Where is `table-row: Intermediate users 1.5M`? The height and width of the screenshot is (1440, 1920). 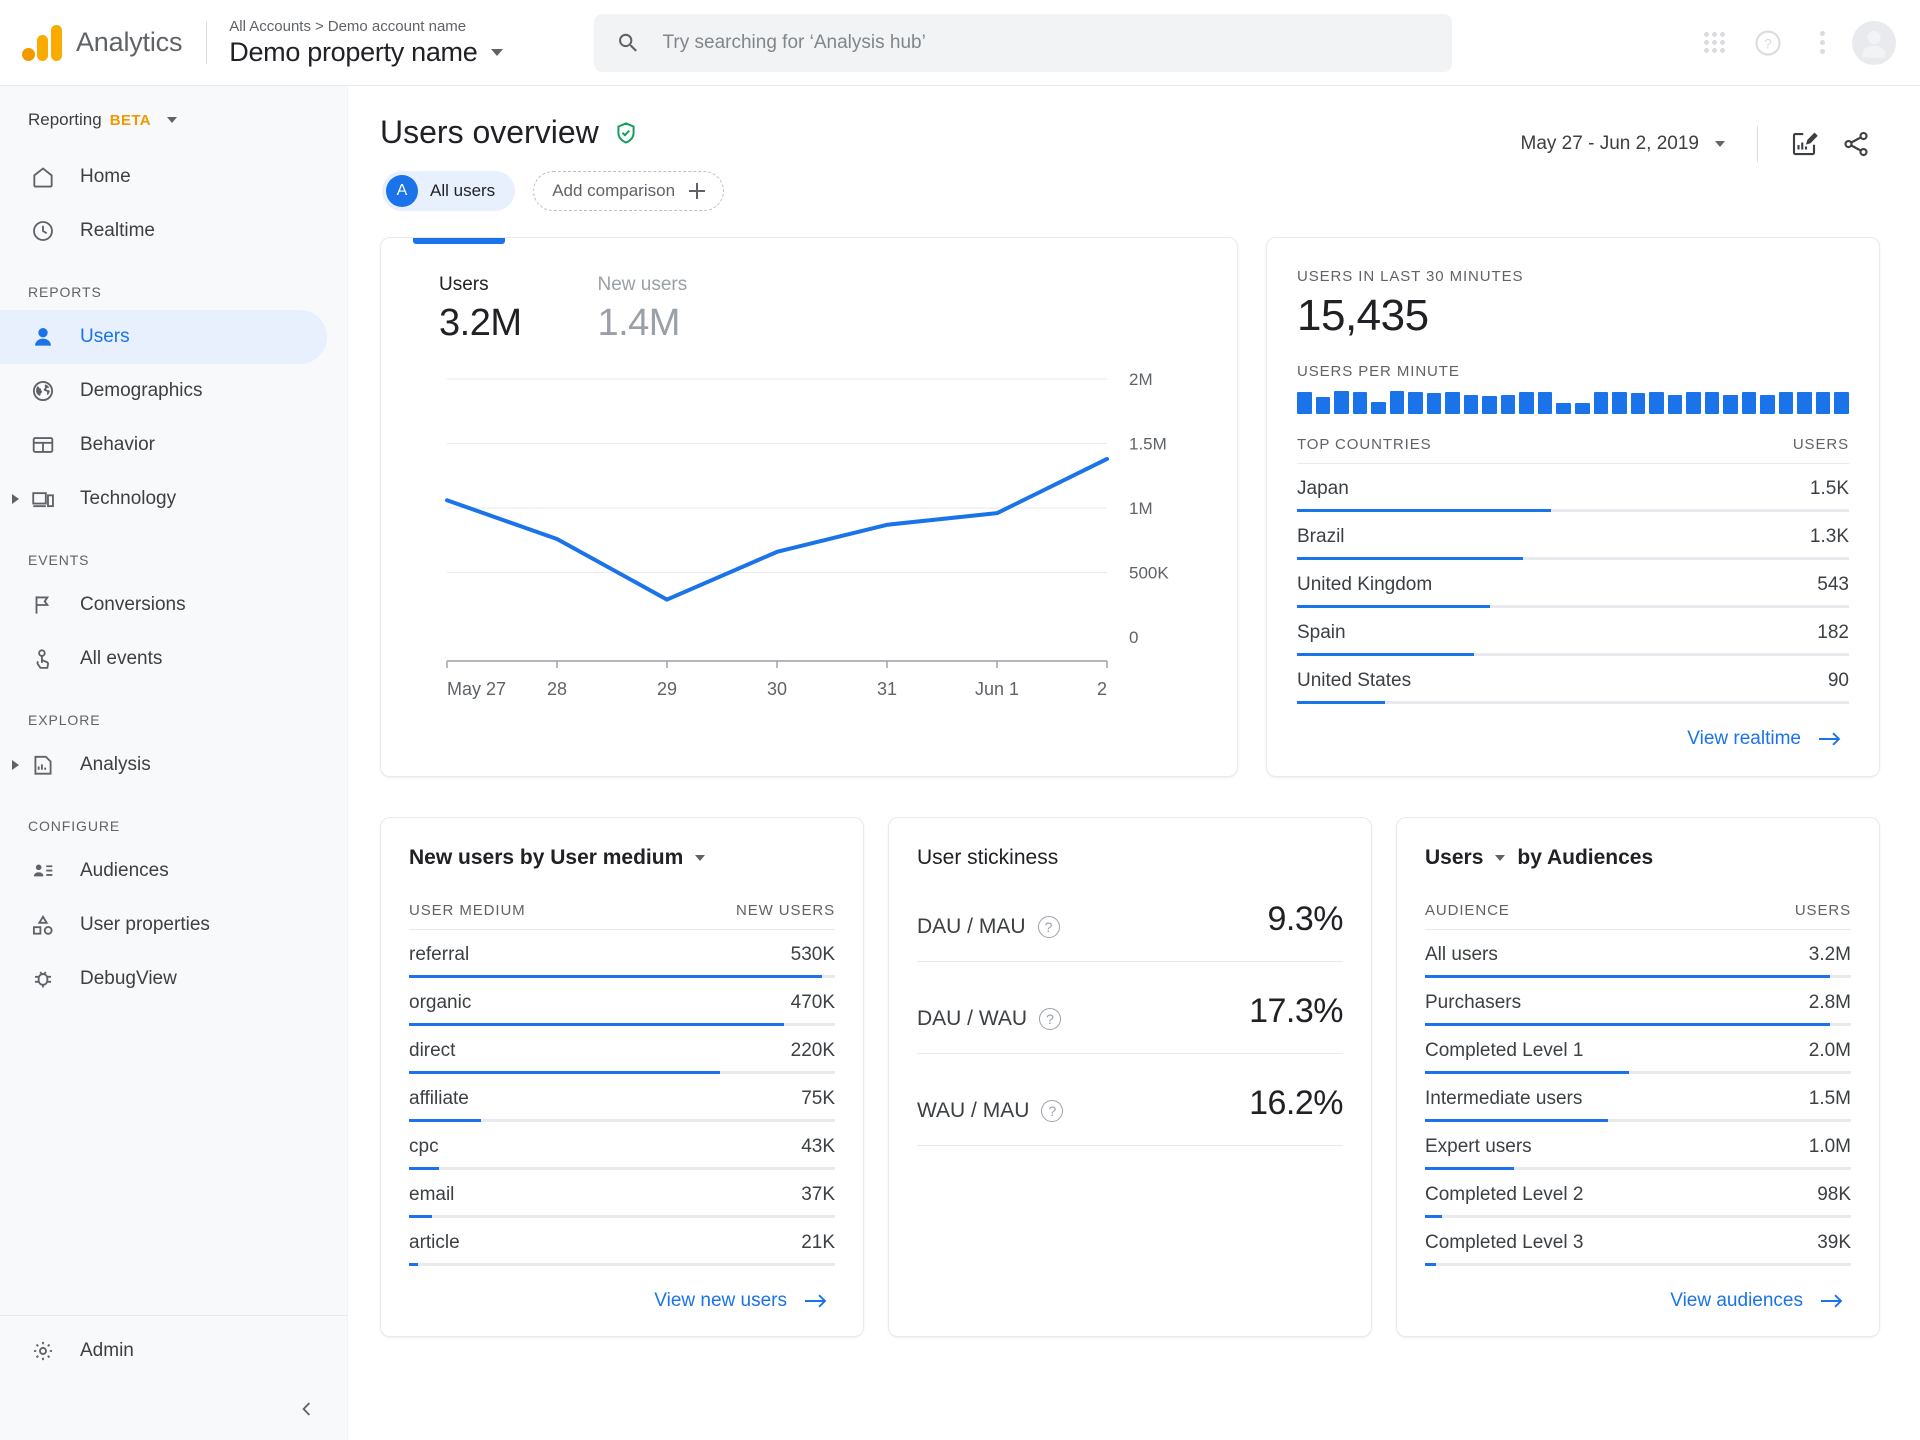
table-row: Intermediate users 1.5M is located at coordinates (1638, 1098).